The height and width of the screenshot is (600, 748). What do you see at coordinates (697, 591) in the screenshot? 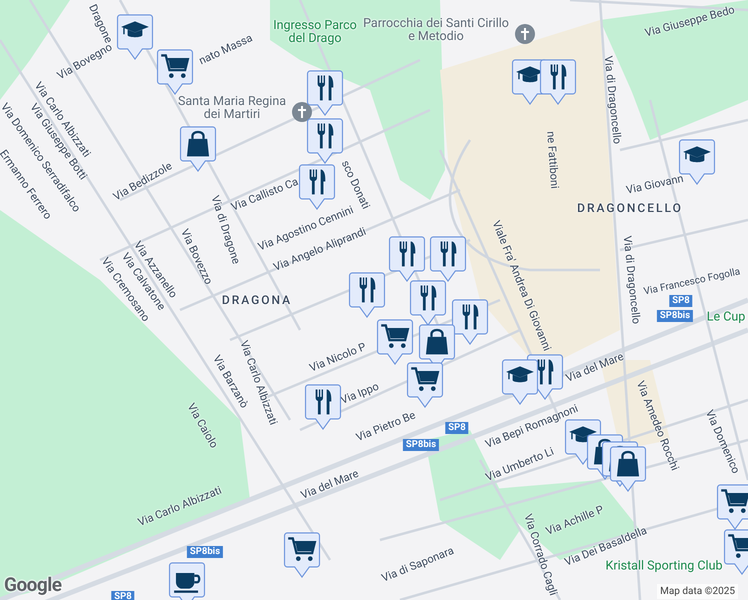
I see `map-attribution: Map data ©2025` at bounding box center [697, 591].